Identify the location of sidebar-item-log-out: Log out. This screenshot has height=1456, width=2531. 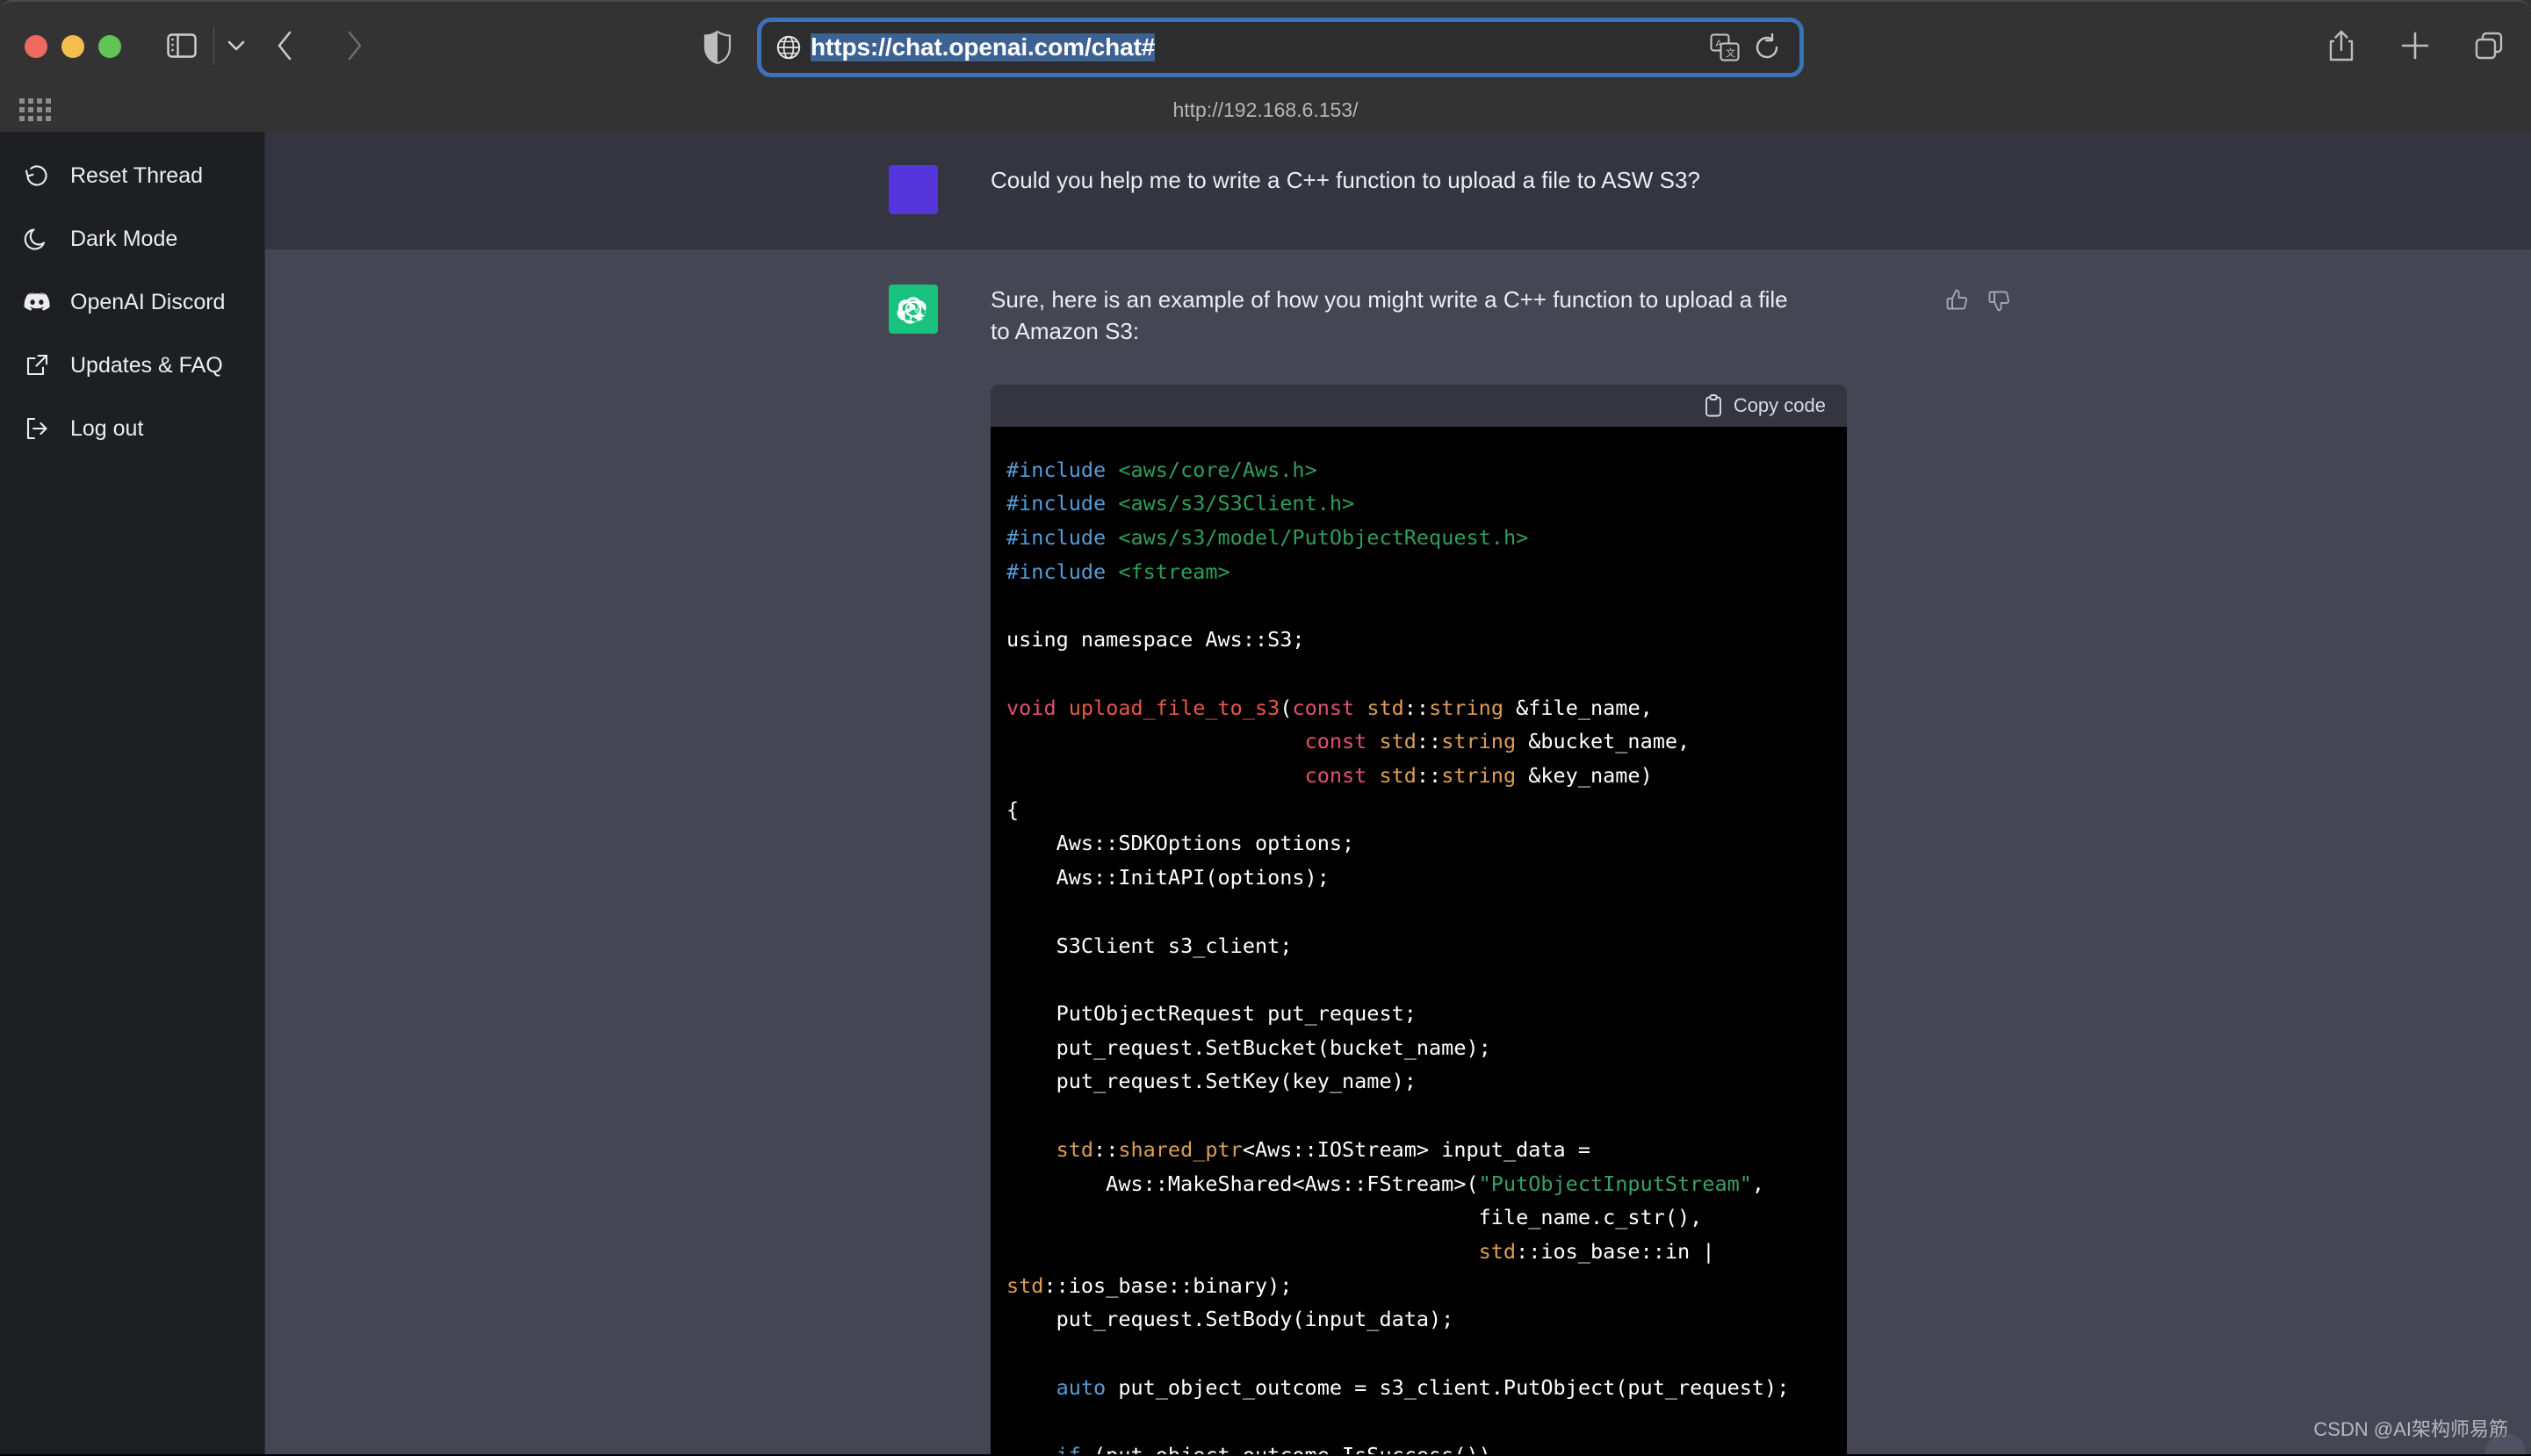
(132, 428).